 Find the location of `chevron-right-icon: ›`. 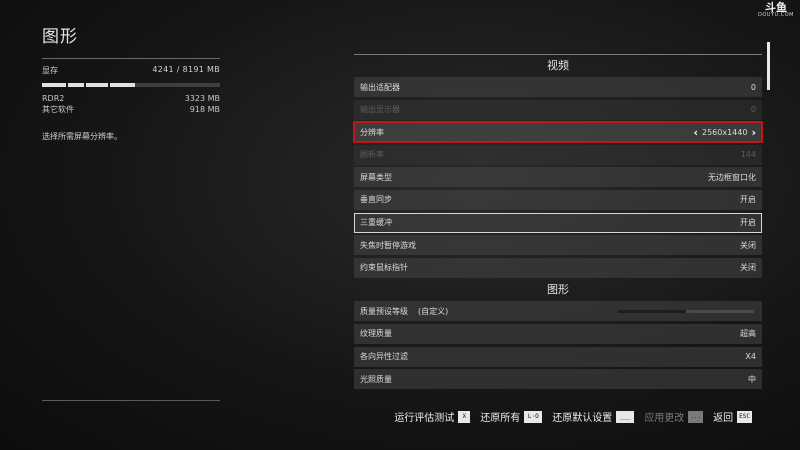

chevron-right-icon: › is located at coordinates (753, 132).